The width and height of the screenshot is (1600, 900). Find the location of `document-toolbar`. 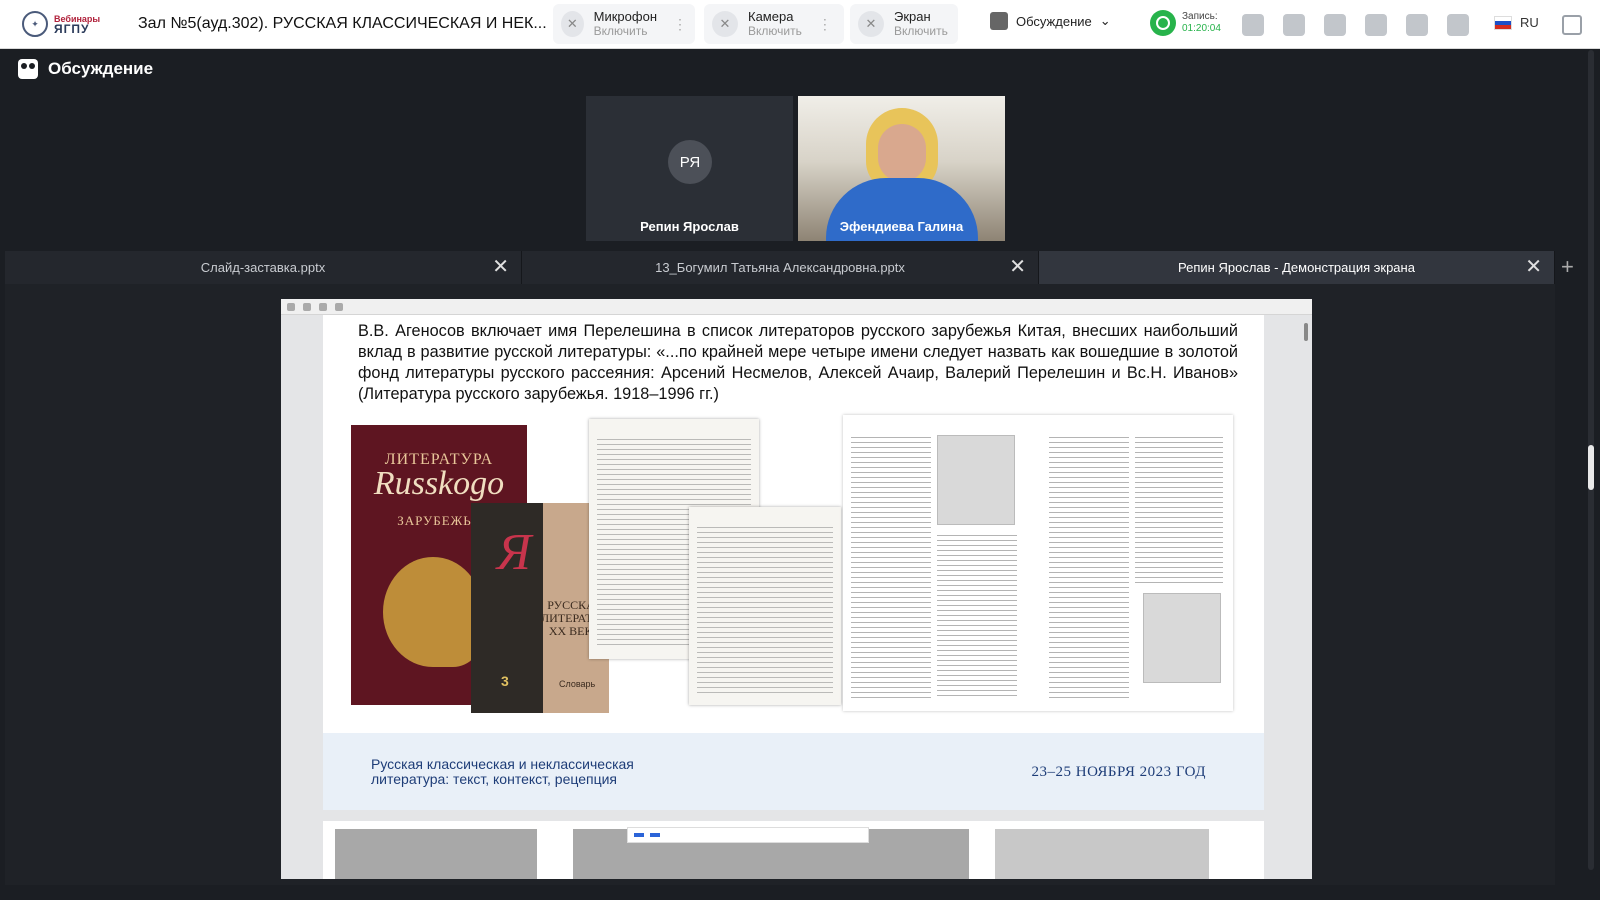

document-toolbar is located at coordinates (796, 307).